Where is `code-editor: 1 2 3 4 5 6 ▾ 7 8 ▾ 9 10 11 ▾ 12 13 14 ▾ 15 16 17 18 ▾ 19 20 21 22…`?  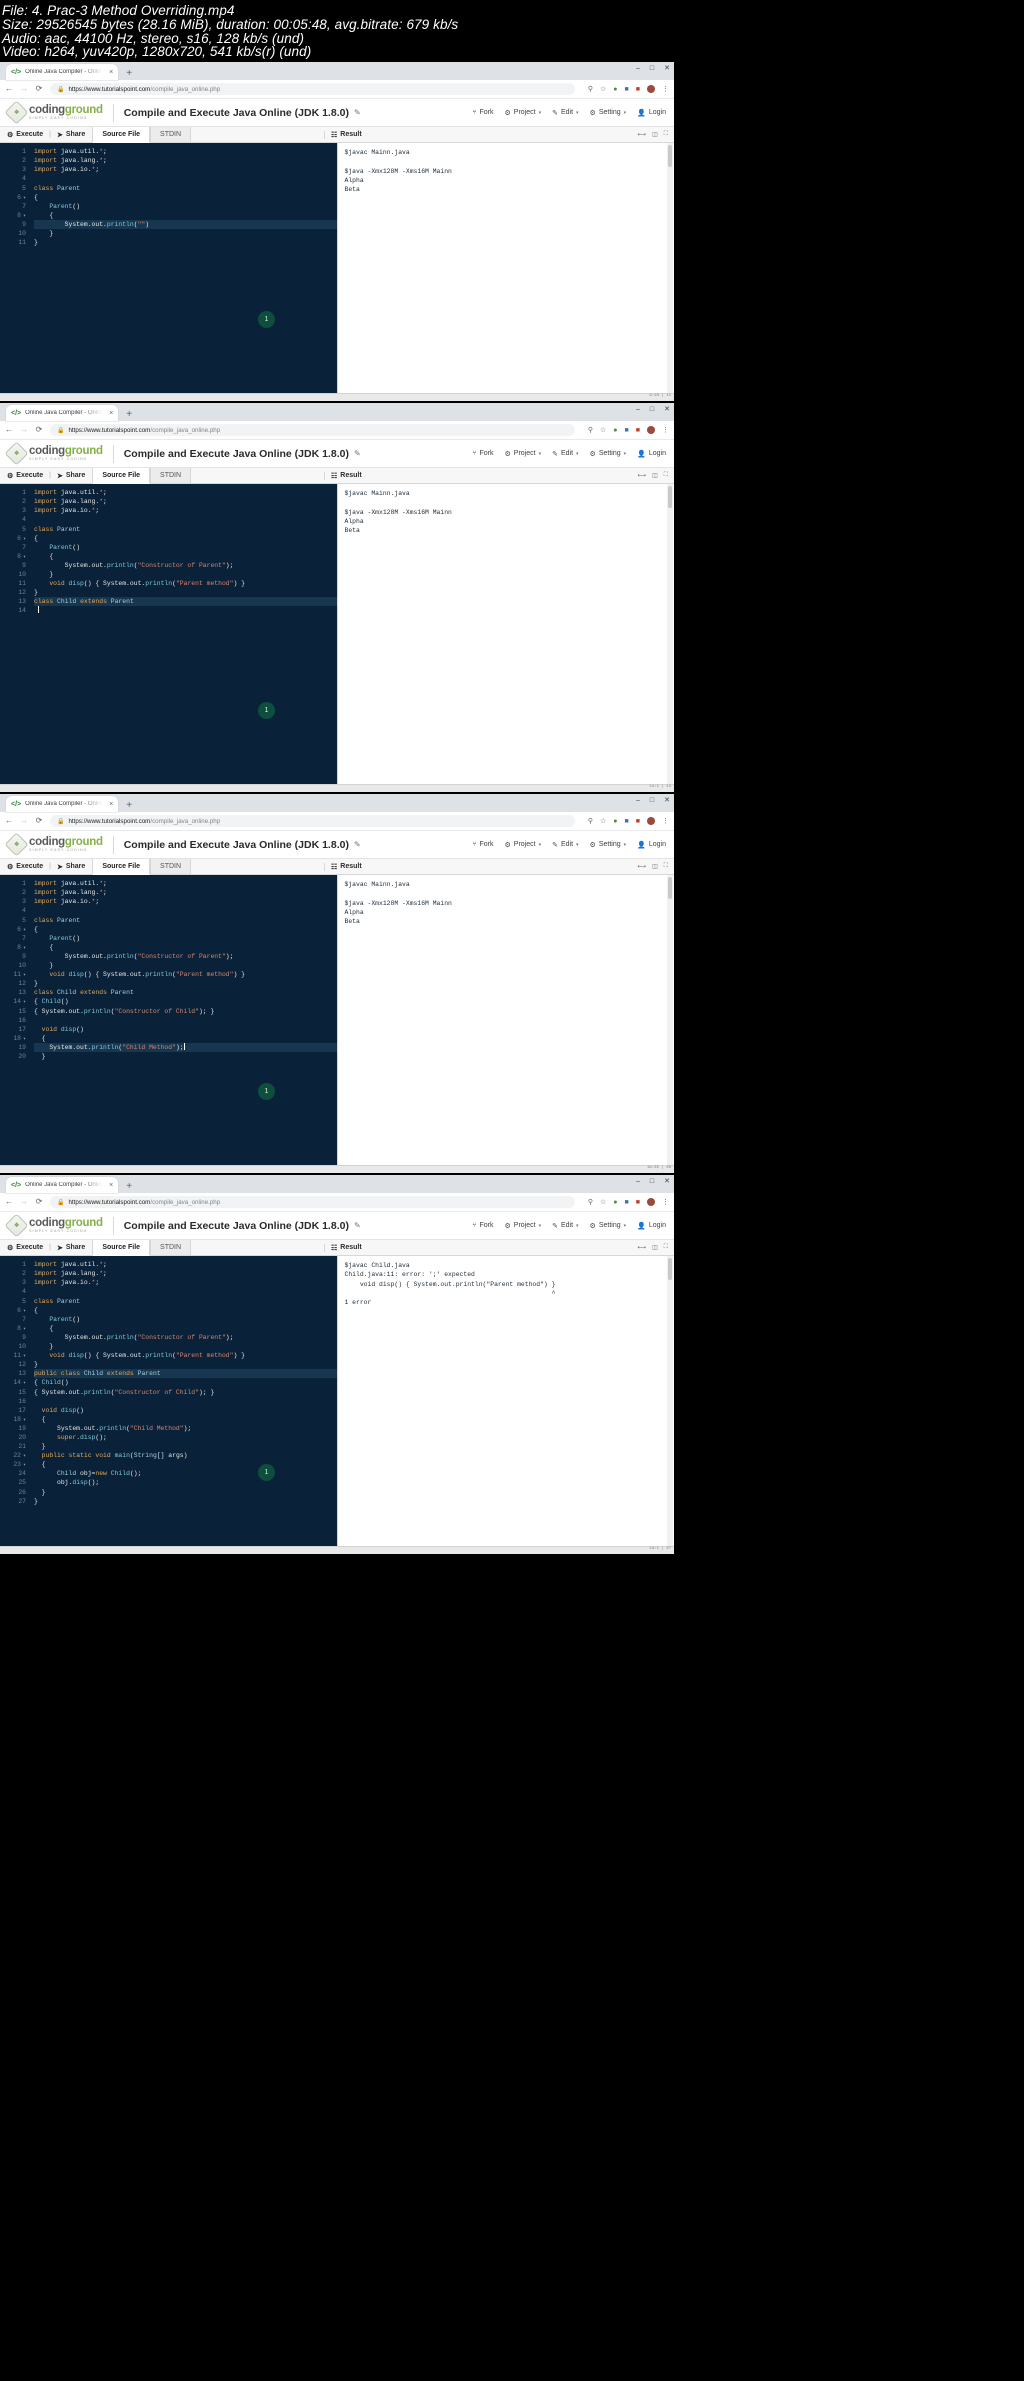 code-editor: 1 2 3 4 5 6 ▾ 7 8 ▾ 9 10 11 ▾ 12 13 14 ▾ 15 16 17 18 ▾ 19 20 21 22… is located at coordinates (168, 1401).